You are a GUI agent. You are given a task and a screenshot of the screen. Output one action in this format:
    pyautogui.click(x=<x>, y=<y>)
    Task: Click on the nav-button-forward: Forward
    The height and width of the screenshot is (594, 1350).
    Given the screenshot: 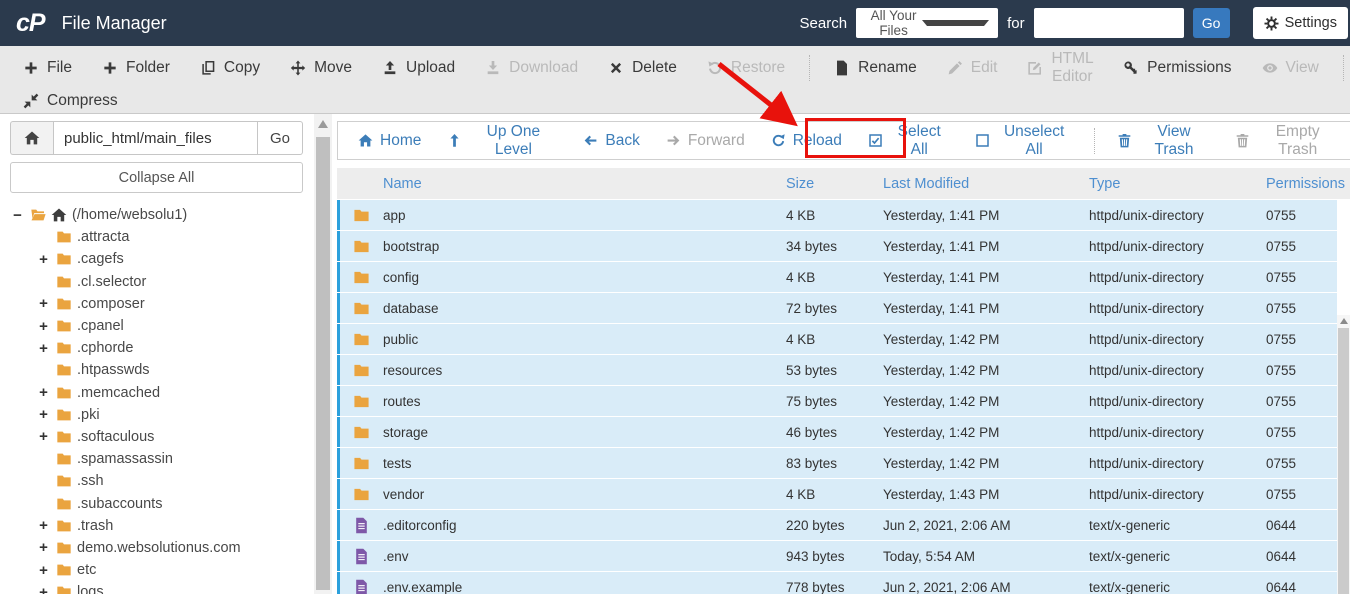 What is the action you would take?
    pyautogui.click(x=705, y=140)
    